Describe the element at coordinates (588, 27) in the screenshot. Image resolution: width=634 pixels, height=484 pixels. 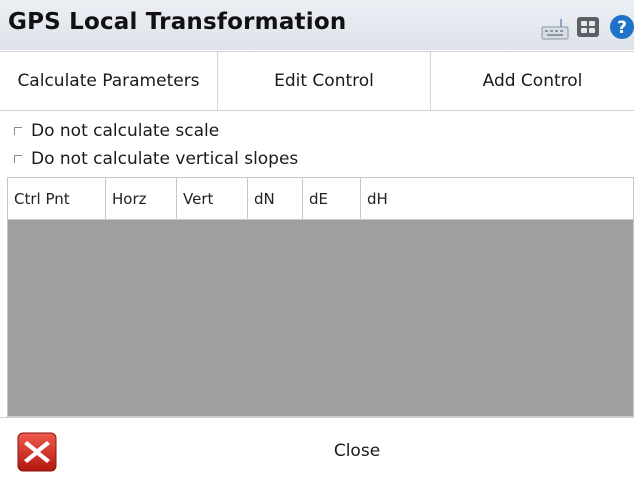
I see `windows-icon` at that location.